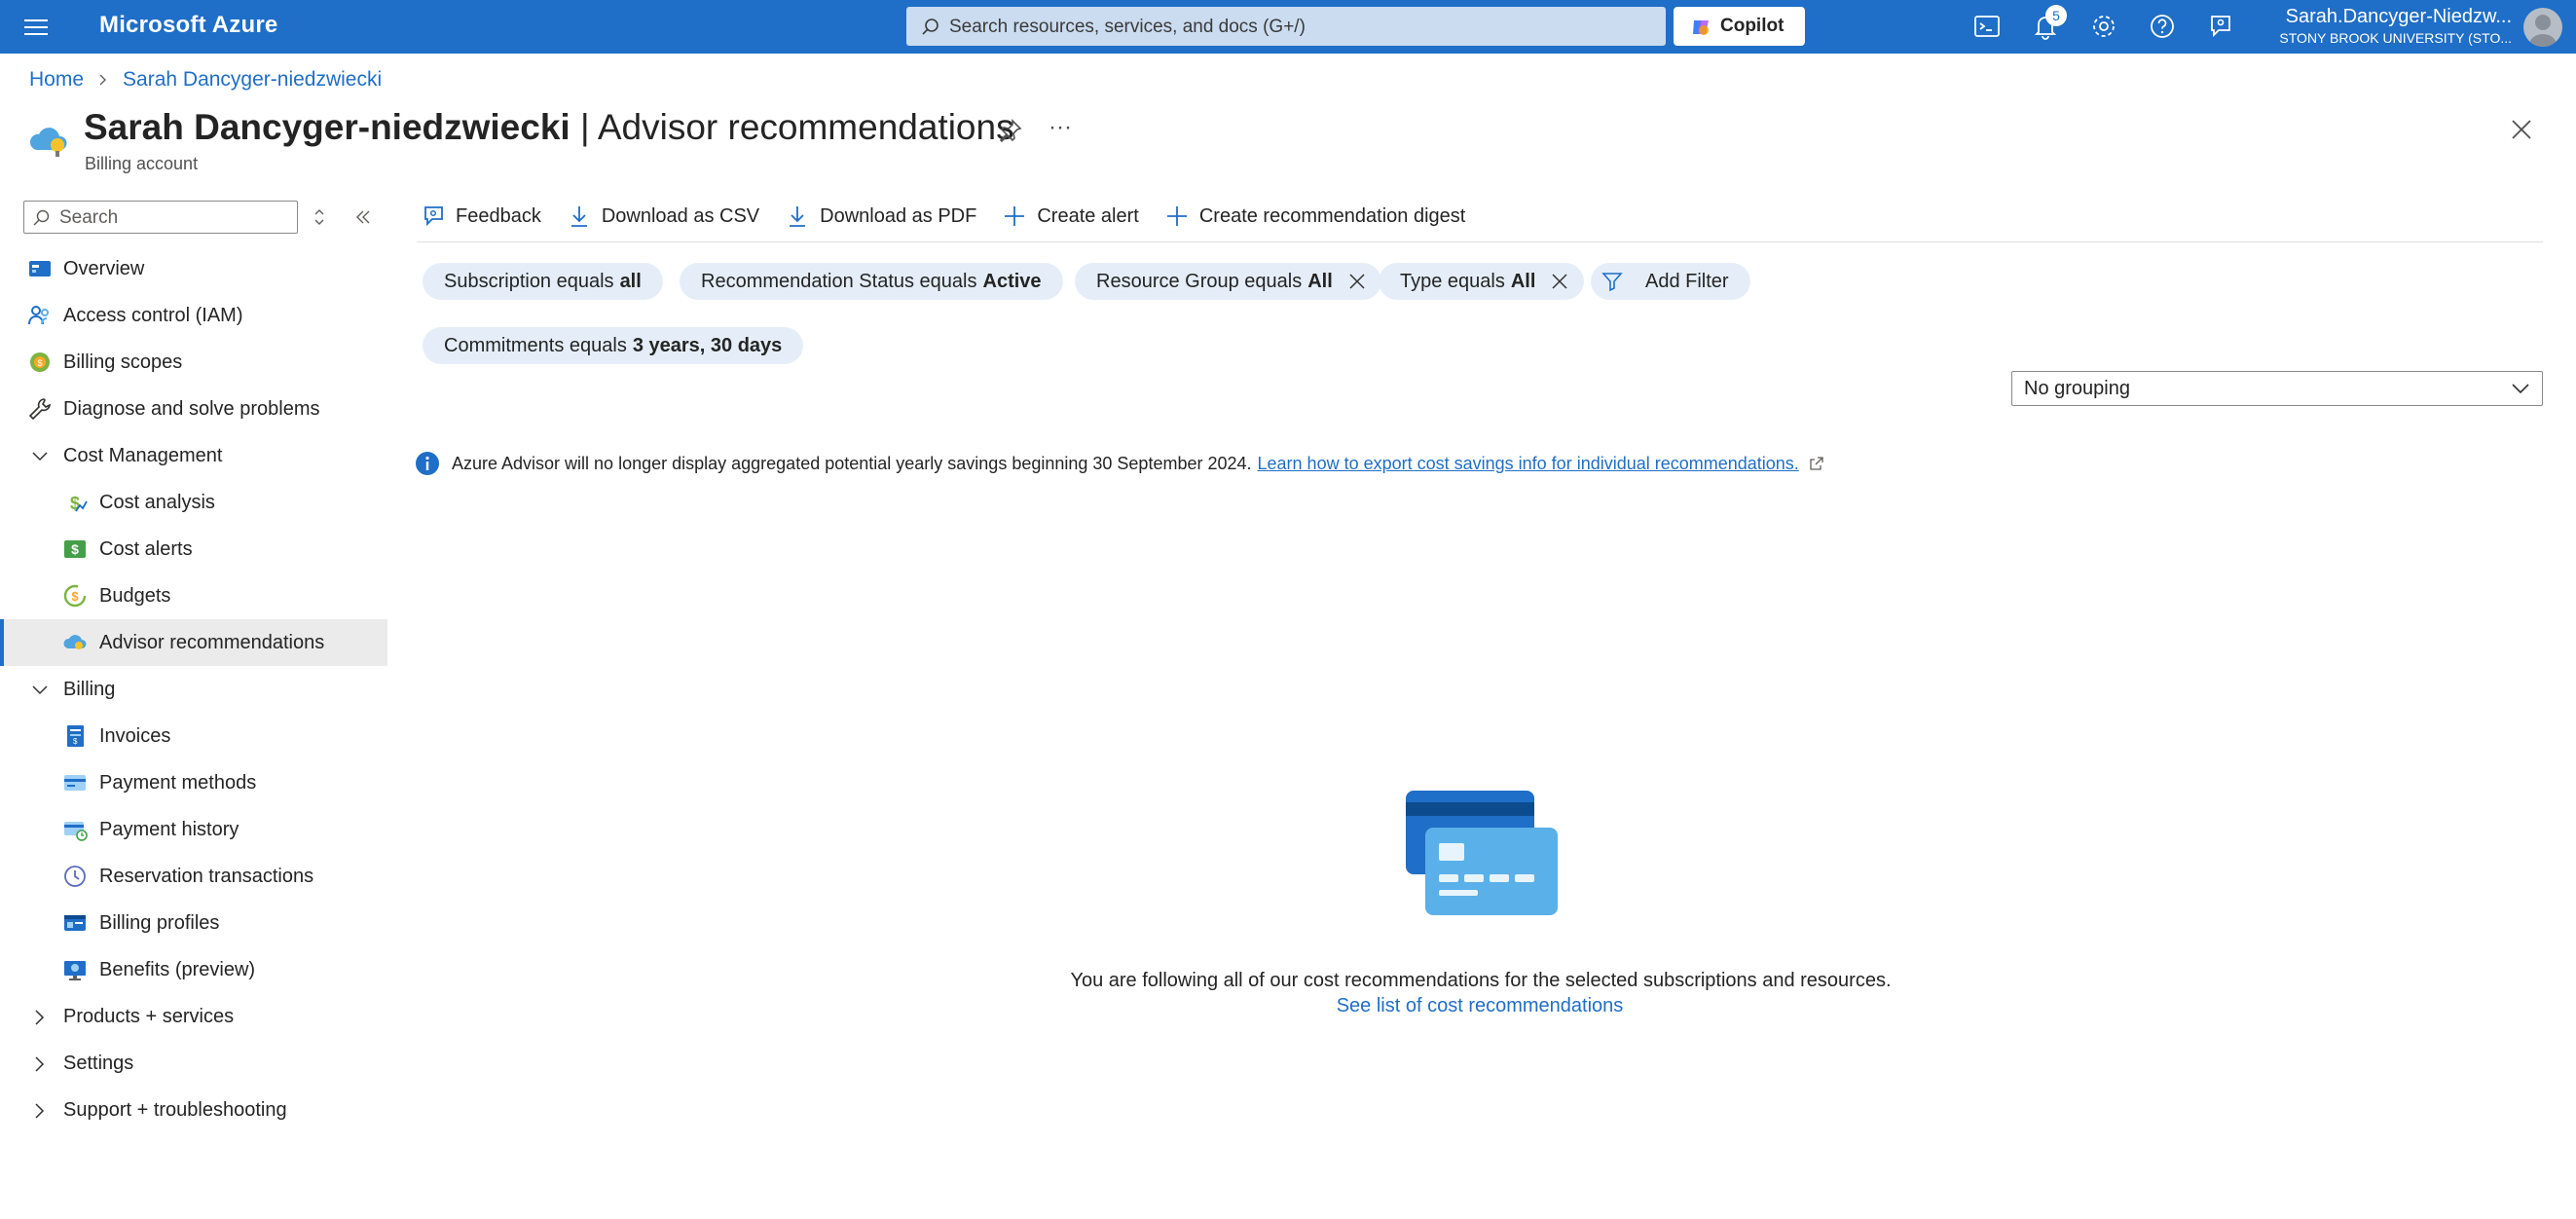 This screenshot has width=2576, height=1219. I want to click on sidebar-item-budgets: $ Budgets, so click(193, 596).